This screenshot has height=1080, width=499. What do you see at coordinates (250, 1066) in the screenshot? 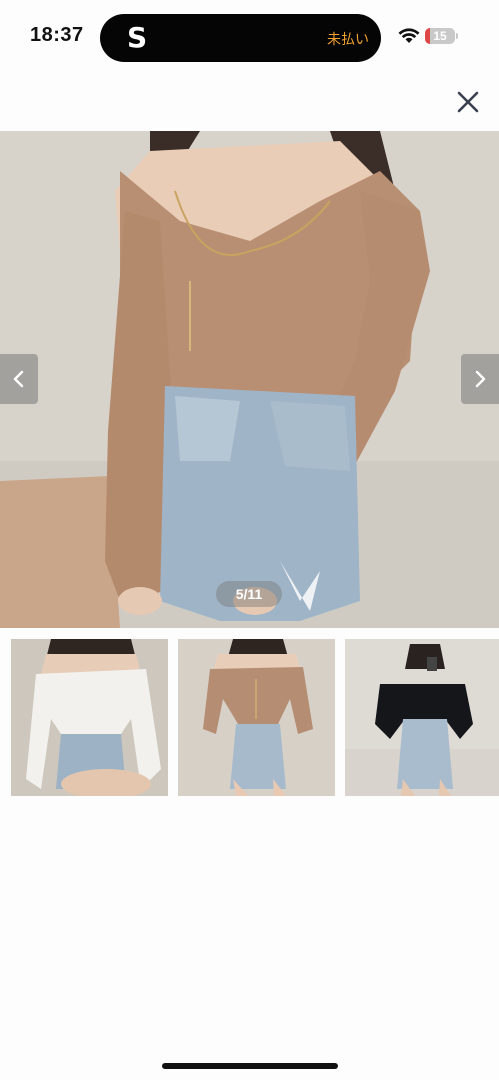
I see `home-indicator` at bounding box center [250, 1066].